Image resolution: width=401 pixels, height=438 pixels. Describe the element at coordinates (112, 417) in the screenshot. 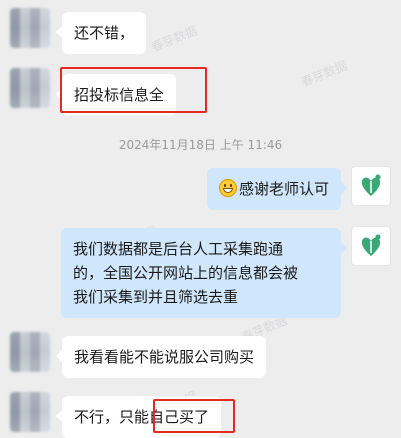

I see `message-text: 不行，只能` at that location.